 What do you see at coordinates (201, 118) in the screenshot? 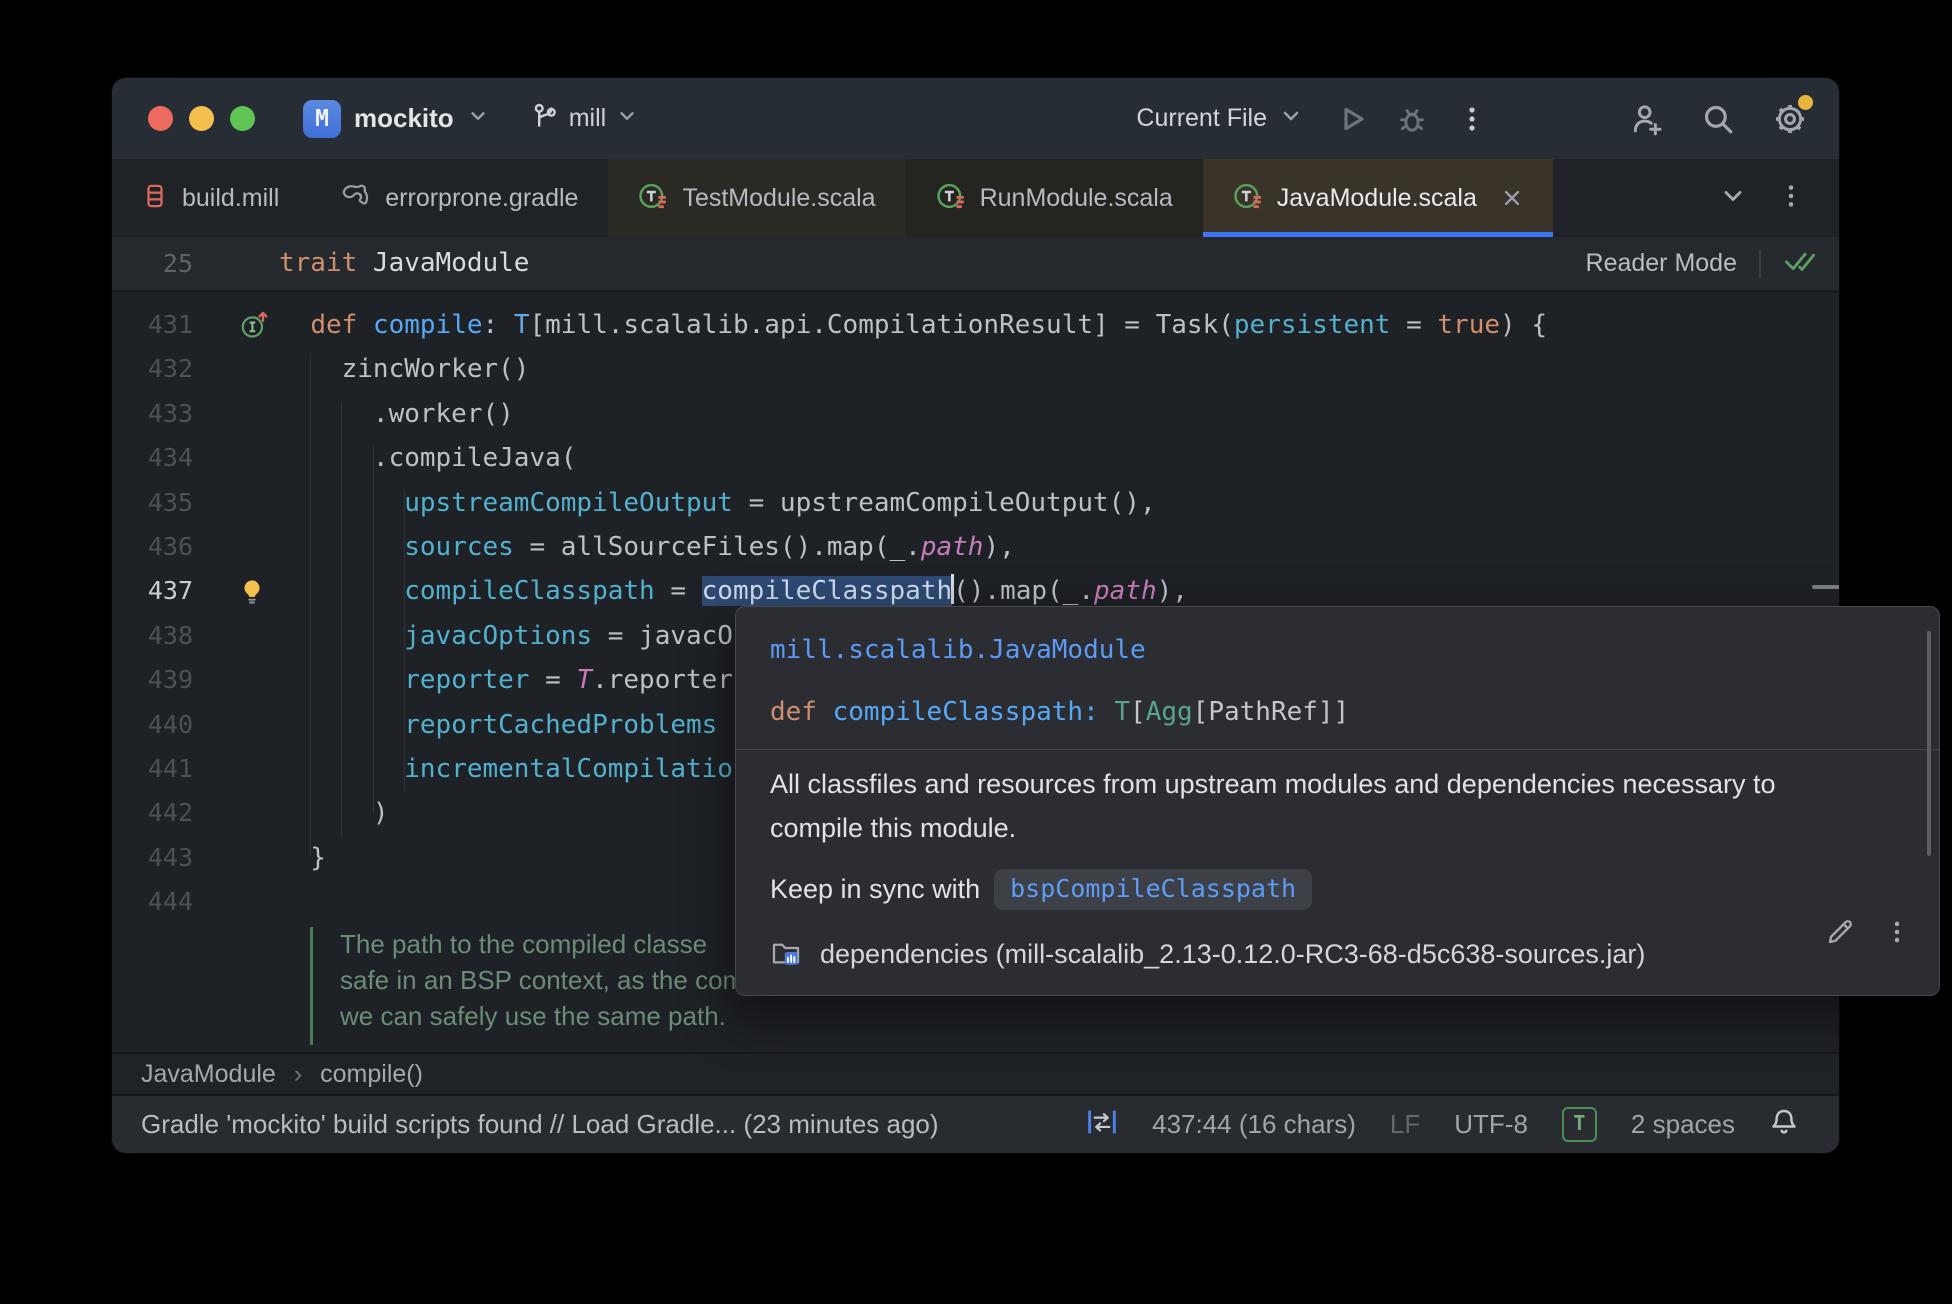
I see `minimize-window-button` at bounding box center [201, 118].